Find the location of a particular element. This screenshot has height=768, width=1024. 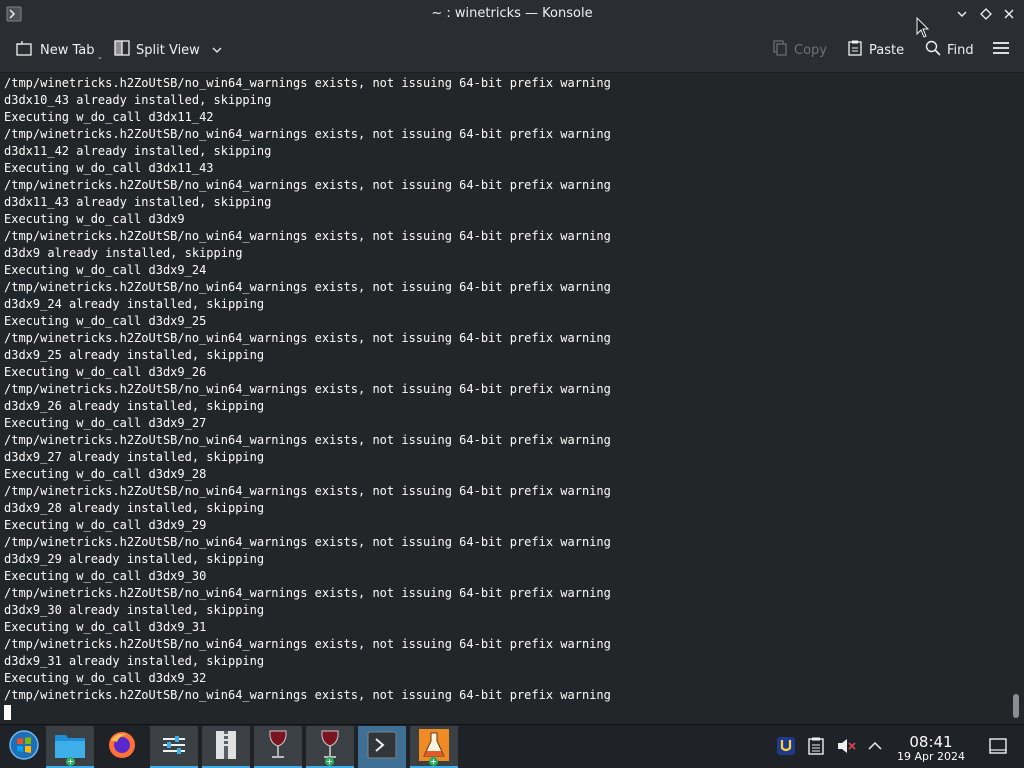

start-menu-icon is located at coordinates (24, 747).